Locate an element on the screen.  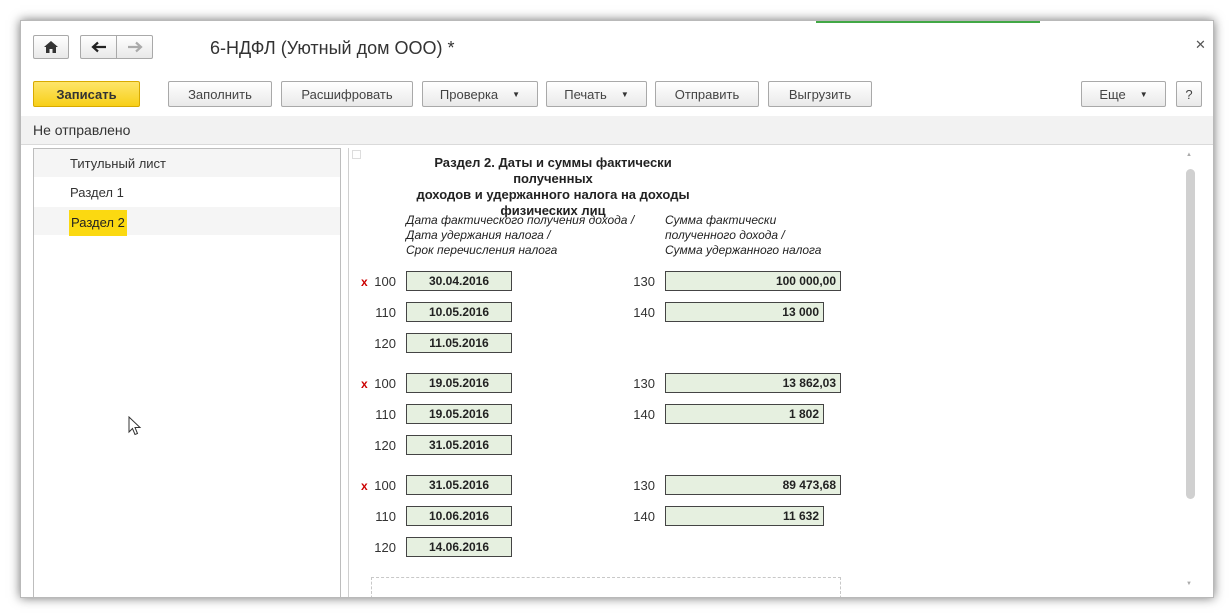
export-button: Выгрузить is located at coordinates (820, 94).